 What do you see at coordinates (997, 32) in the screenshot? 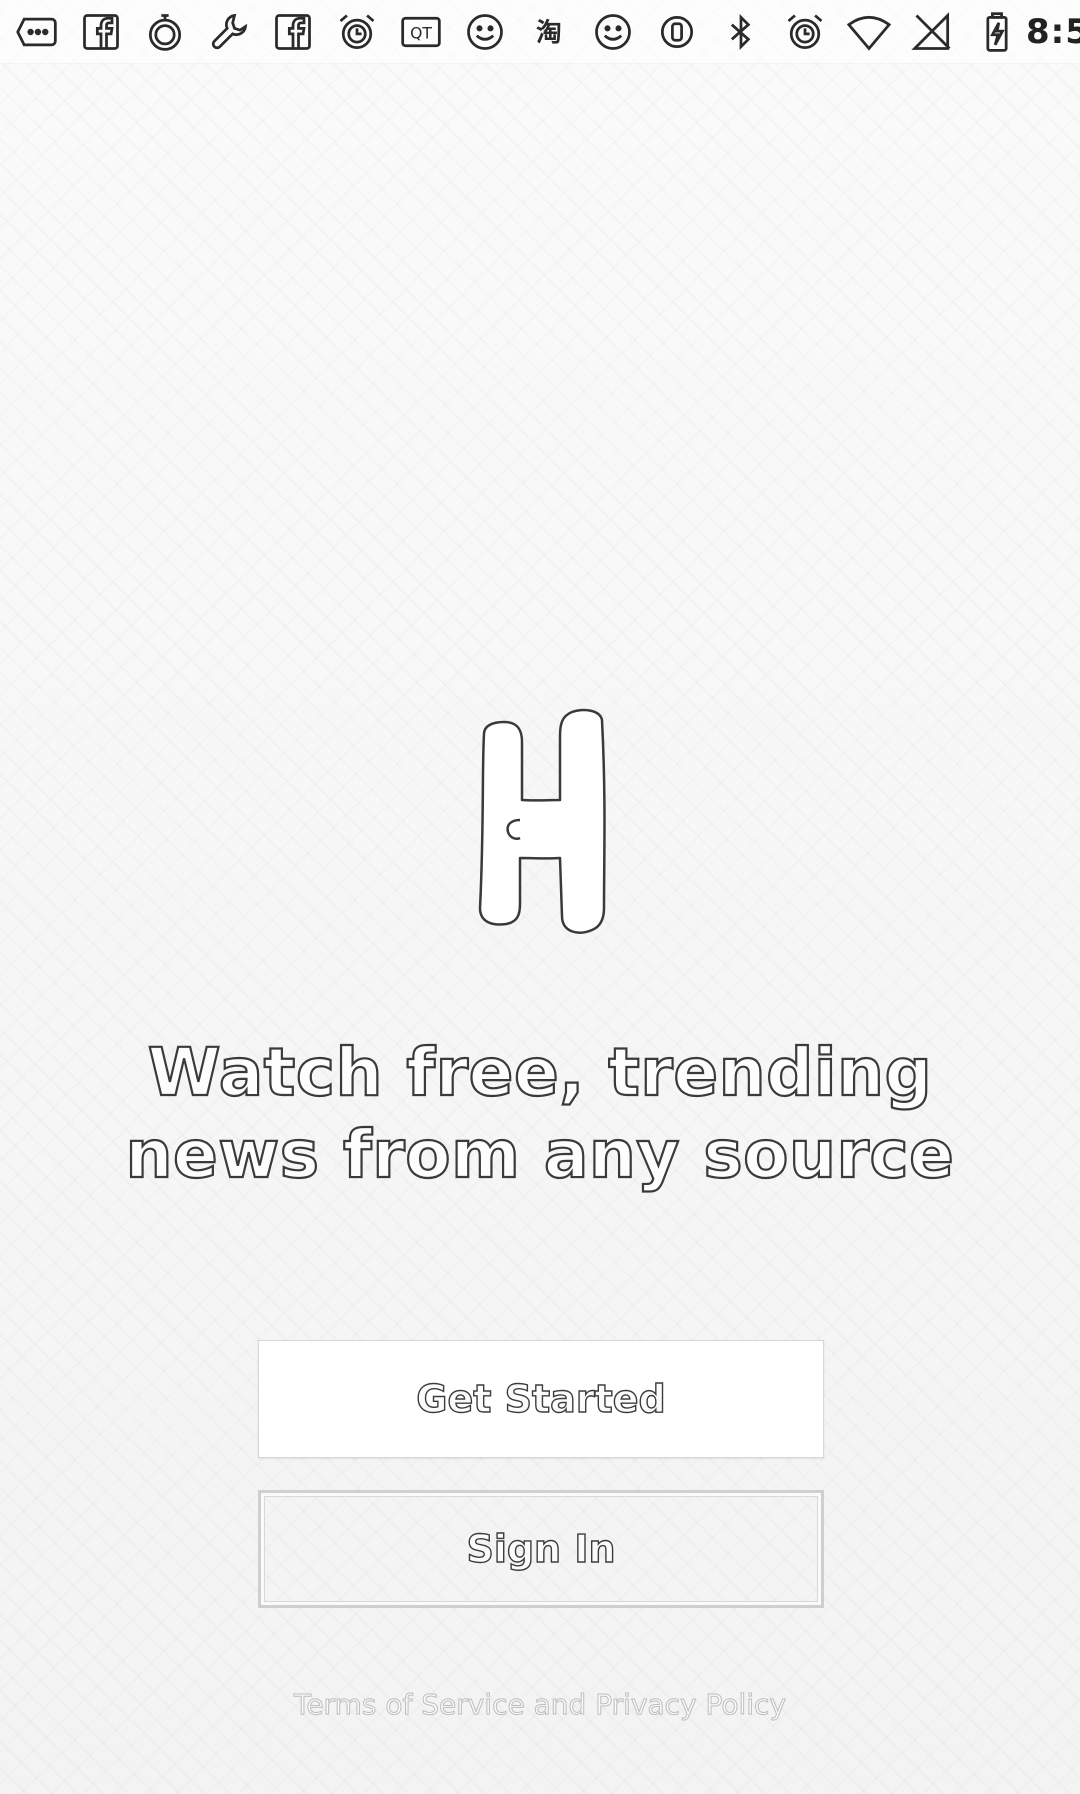
I see `battery-charging-icon` at bounding box center [997, 32].